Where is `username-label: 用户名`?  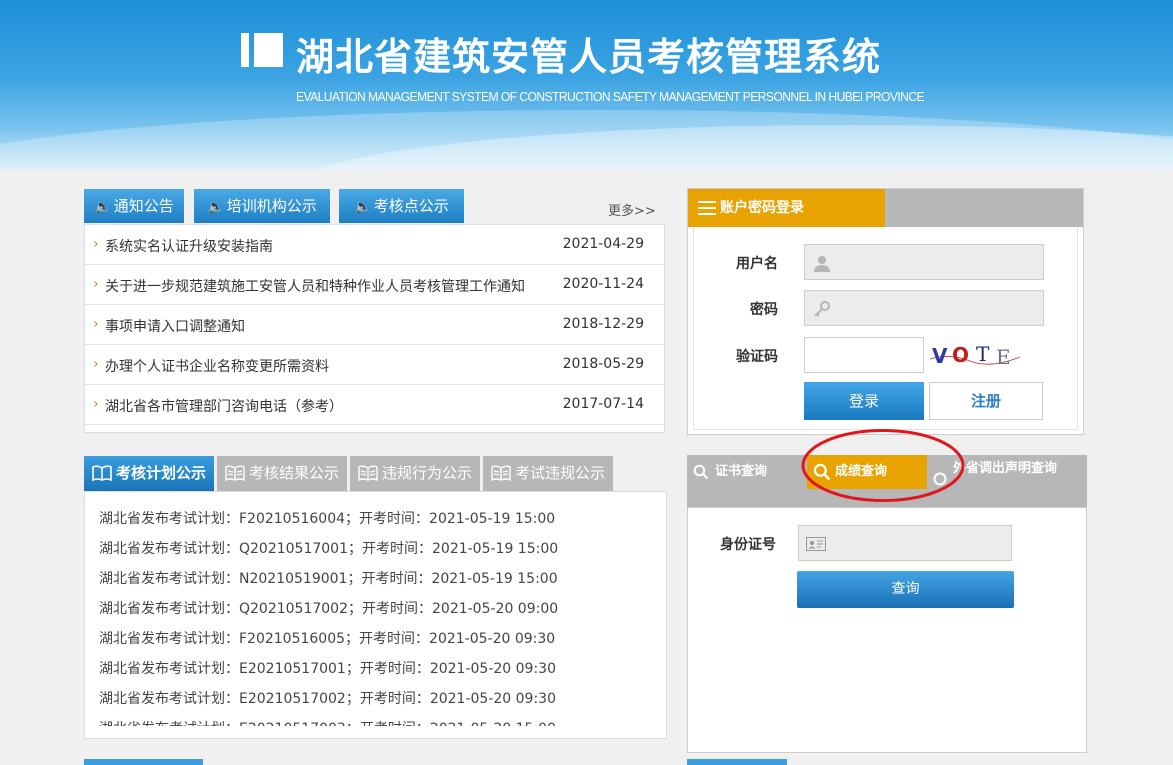 username-label: 用户名 is located at coordinates (757, 264).